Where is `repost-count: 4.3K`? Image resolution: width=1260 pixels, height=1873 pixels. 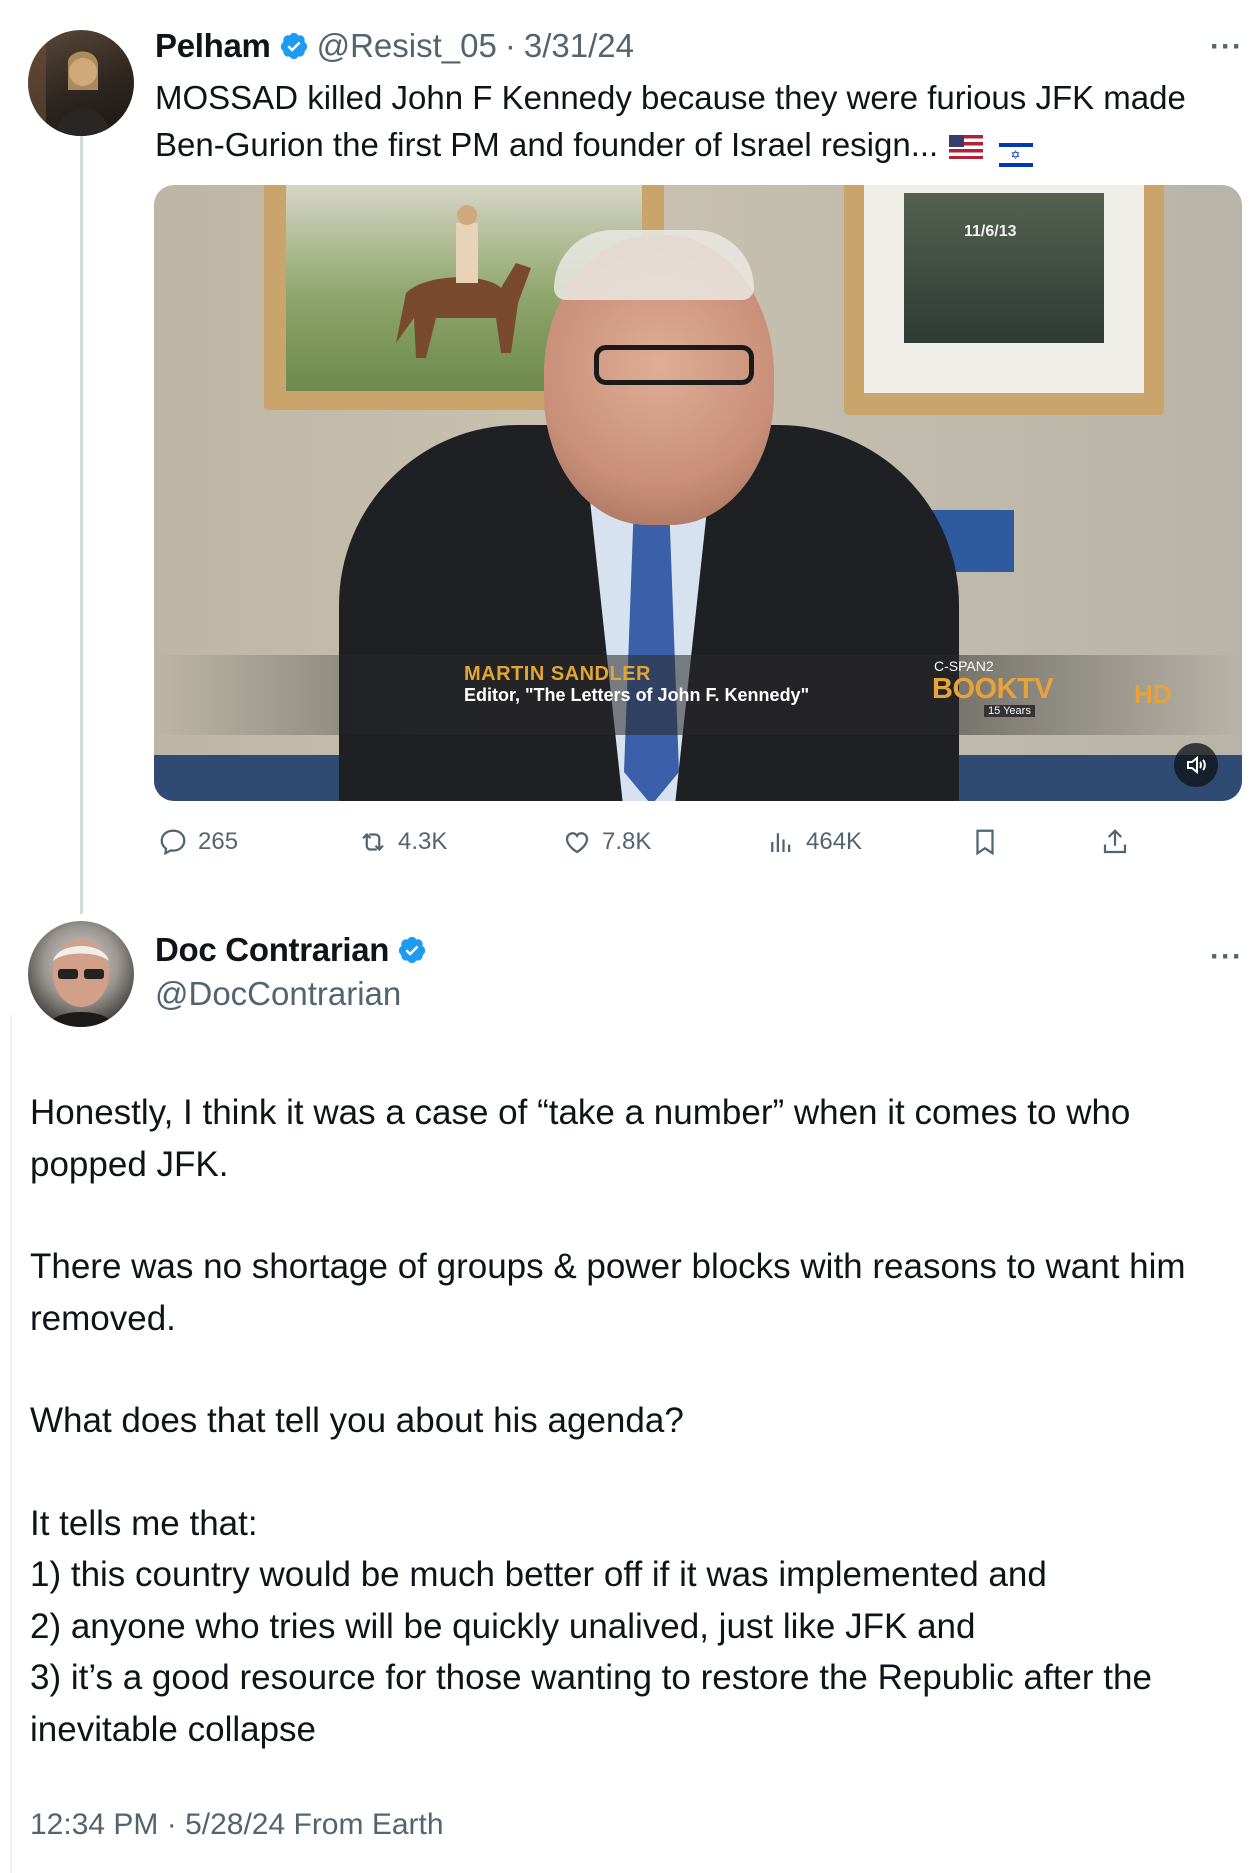 repost-count: 4.3K is located at coordinates (423, 841).